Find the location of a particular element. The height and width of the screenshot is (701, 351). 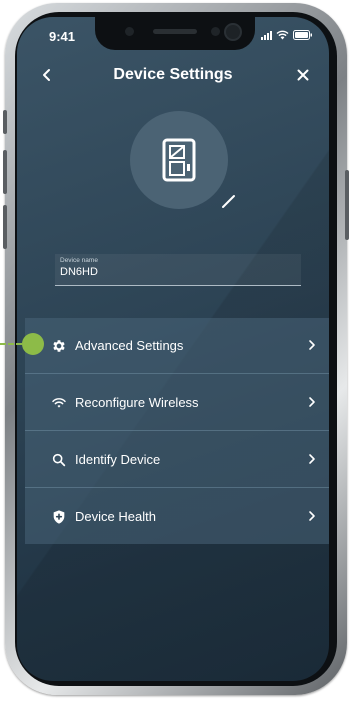

shield-icon is located at coordinates (59, 517).